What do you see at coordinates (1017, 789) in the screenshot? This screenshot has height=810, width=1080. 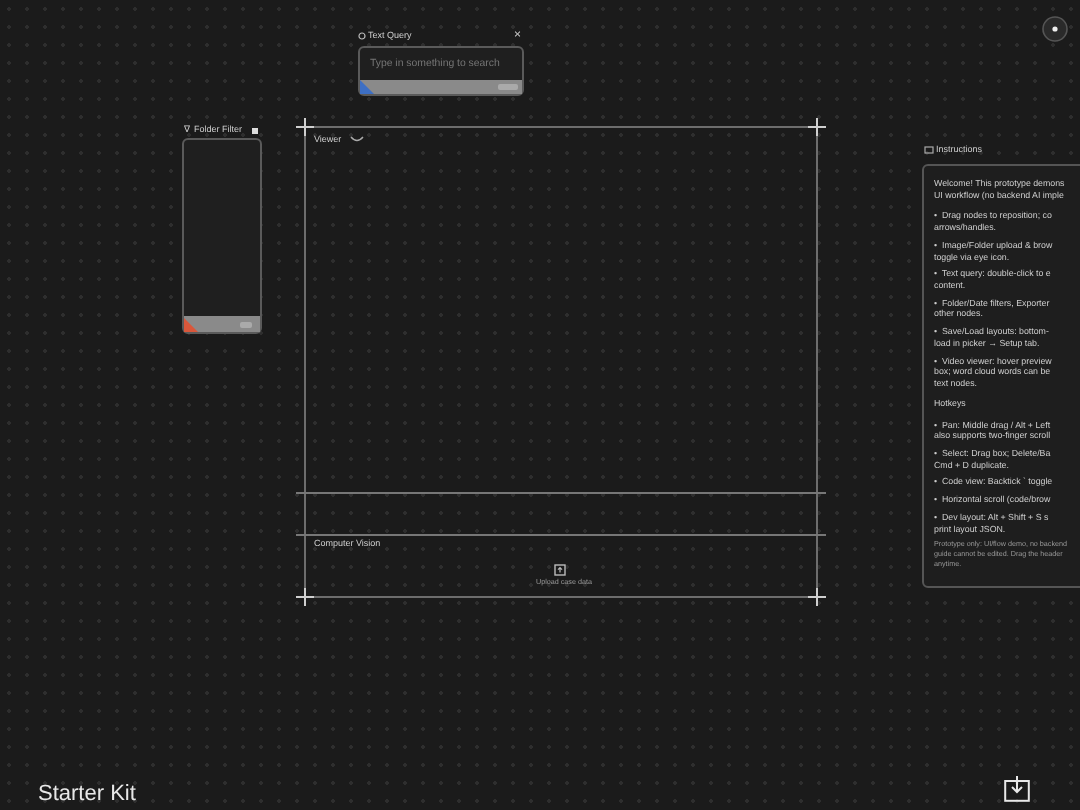 I see `download-icon` at bounding box center [1017, 789].